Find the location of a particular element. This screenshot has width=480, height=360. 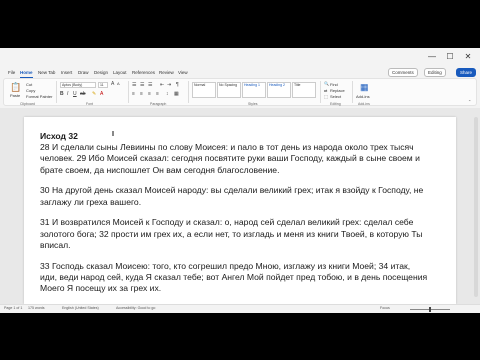

bullets-icon: ☰ is located at coordinates (134, 85).